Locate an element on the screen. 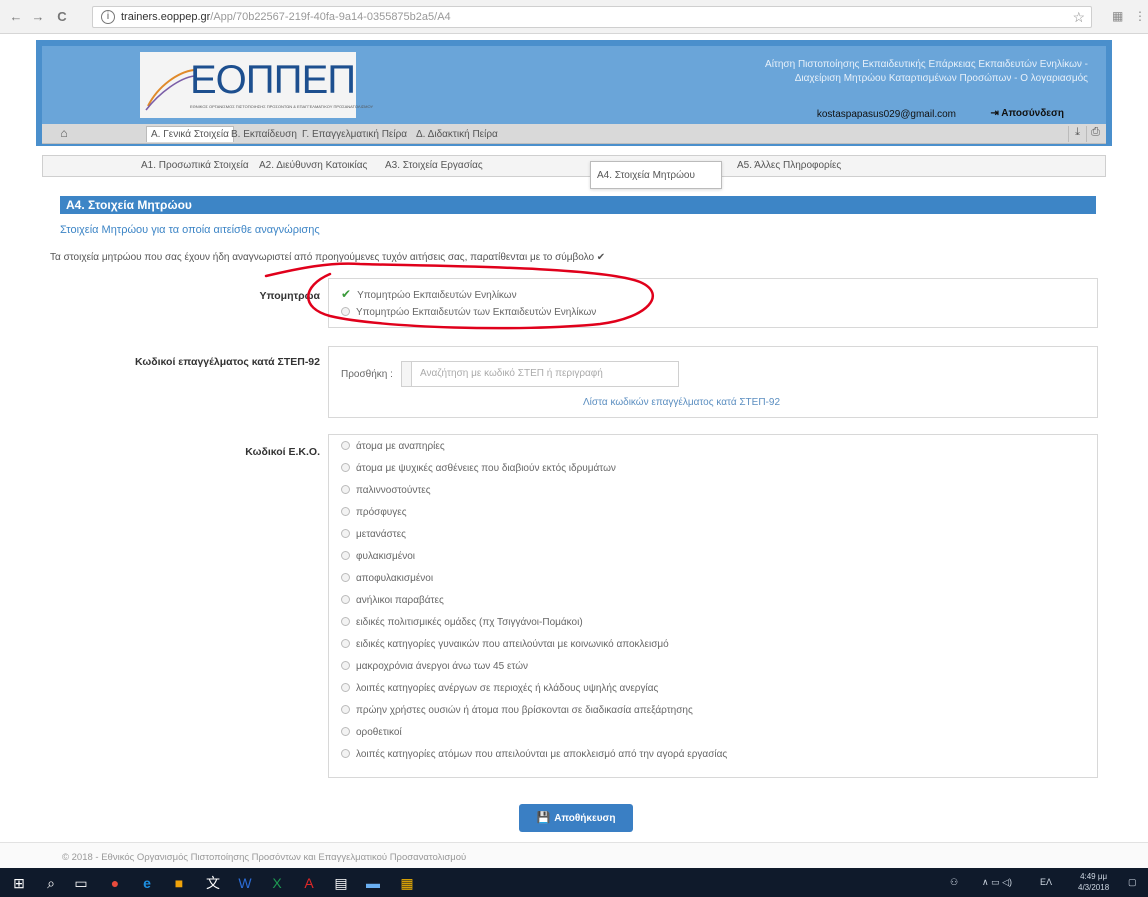  save-button: 💾 Αποθήκευση is located at coordinates (576, 818).